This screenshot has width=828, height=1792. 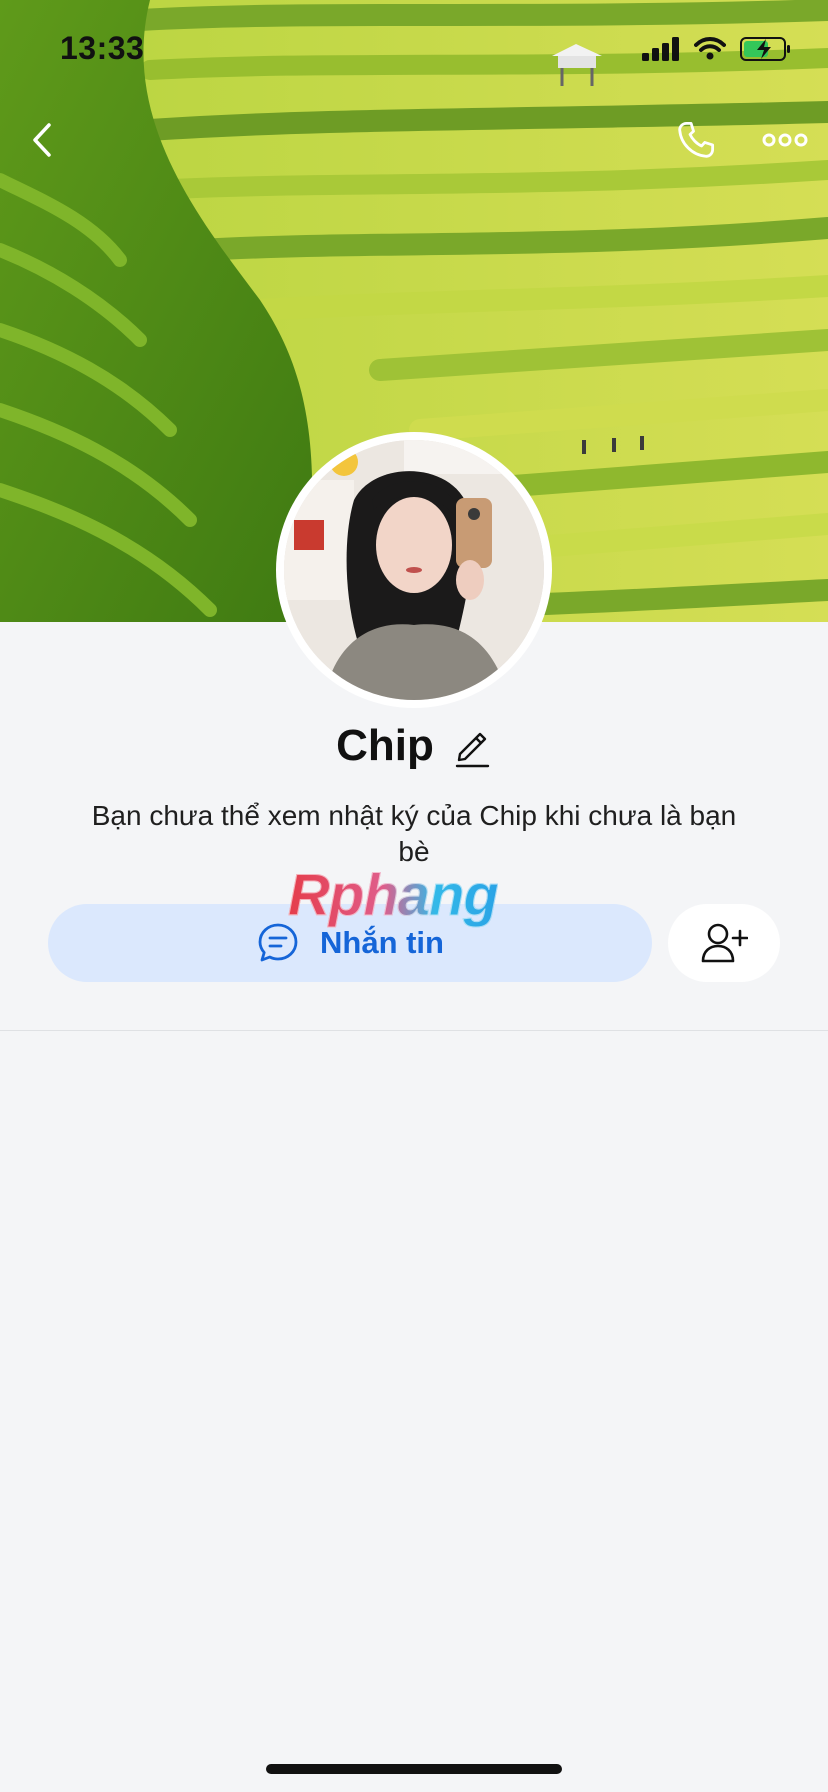 I want to click on pencil-icon, so click(x=472, y=746).